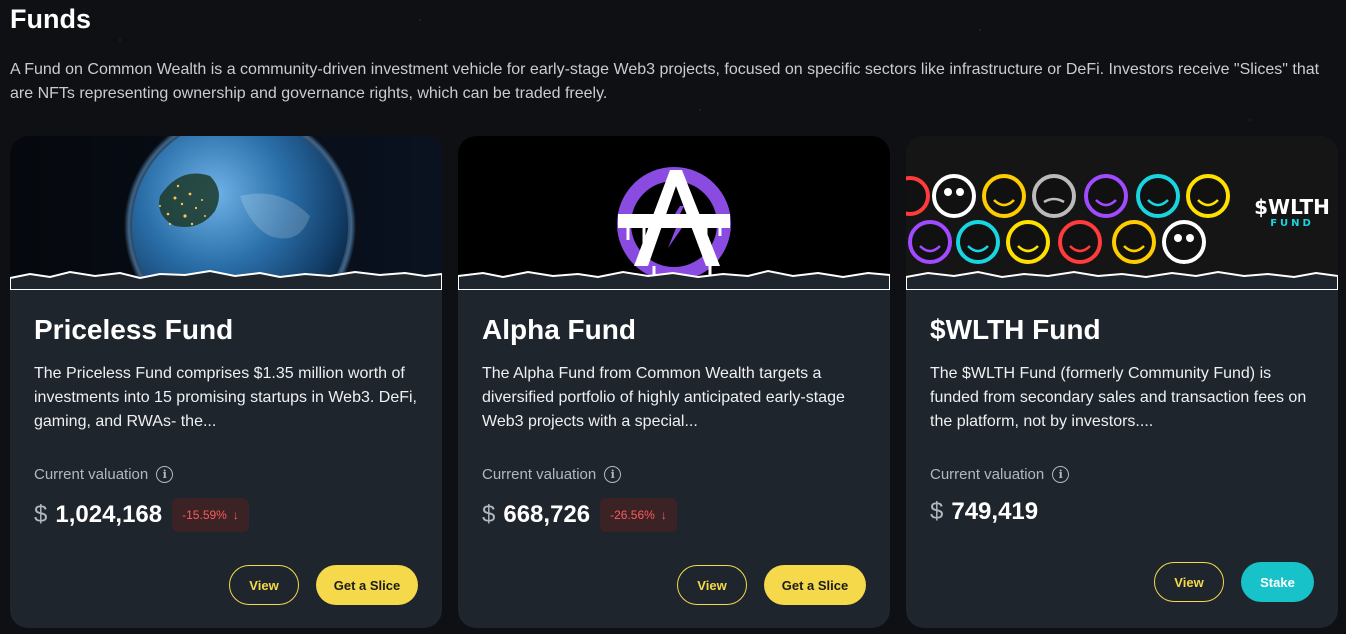 The width and height of the screenshot is (1346, 634). Describe the element at coordinates (50, 19) in the screenshot. I see `page-title: Funds` at that location.